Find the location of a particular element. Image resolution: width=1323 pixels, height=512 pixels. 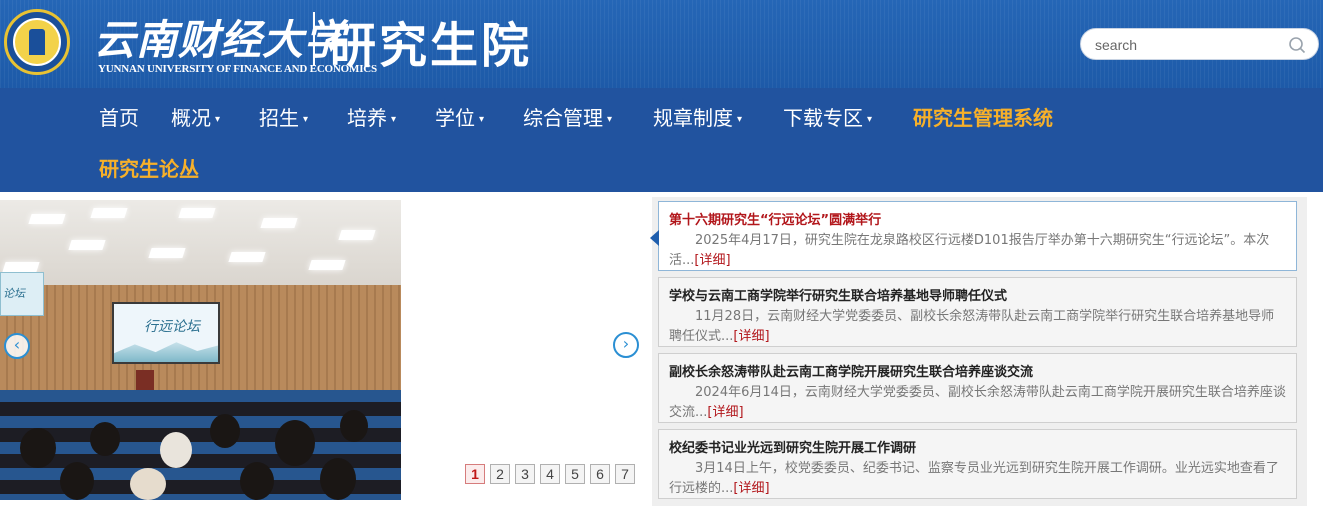

active-pointer-icon is located at coordinates (654, 238).